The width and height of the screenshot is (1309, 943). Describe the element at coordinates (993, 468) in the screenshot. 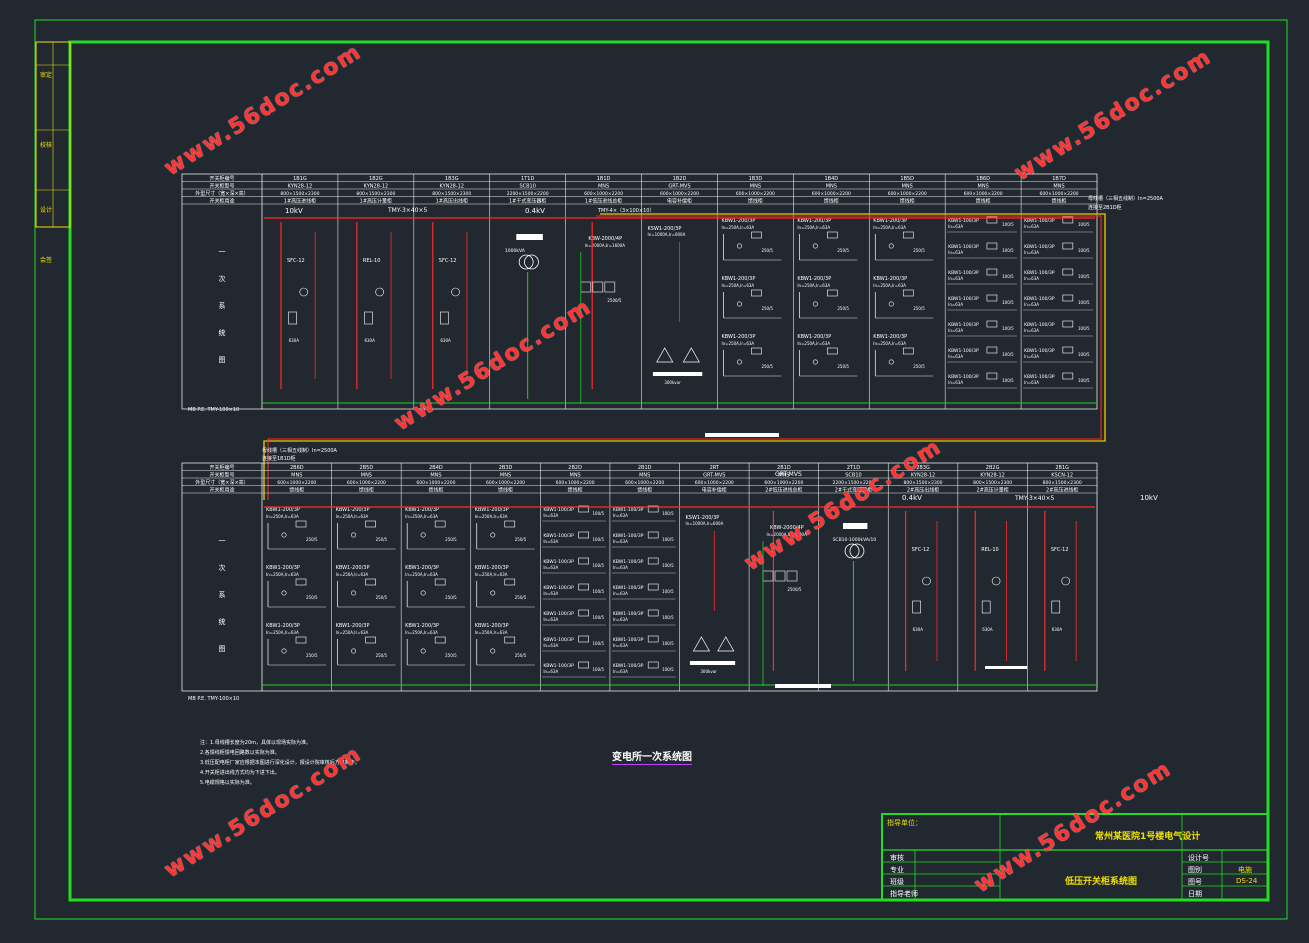

I see `panel-id: 2B2G` at that location.